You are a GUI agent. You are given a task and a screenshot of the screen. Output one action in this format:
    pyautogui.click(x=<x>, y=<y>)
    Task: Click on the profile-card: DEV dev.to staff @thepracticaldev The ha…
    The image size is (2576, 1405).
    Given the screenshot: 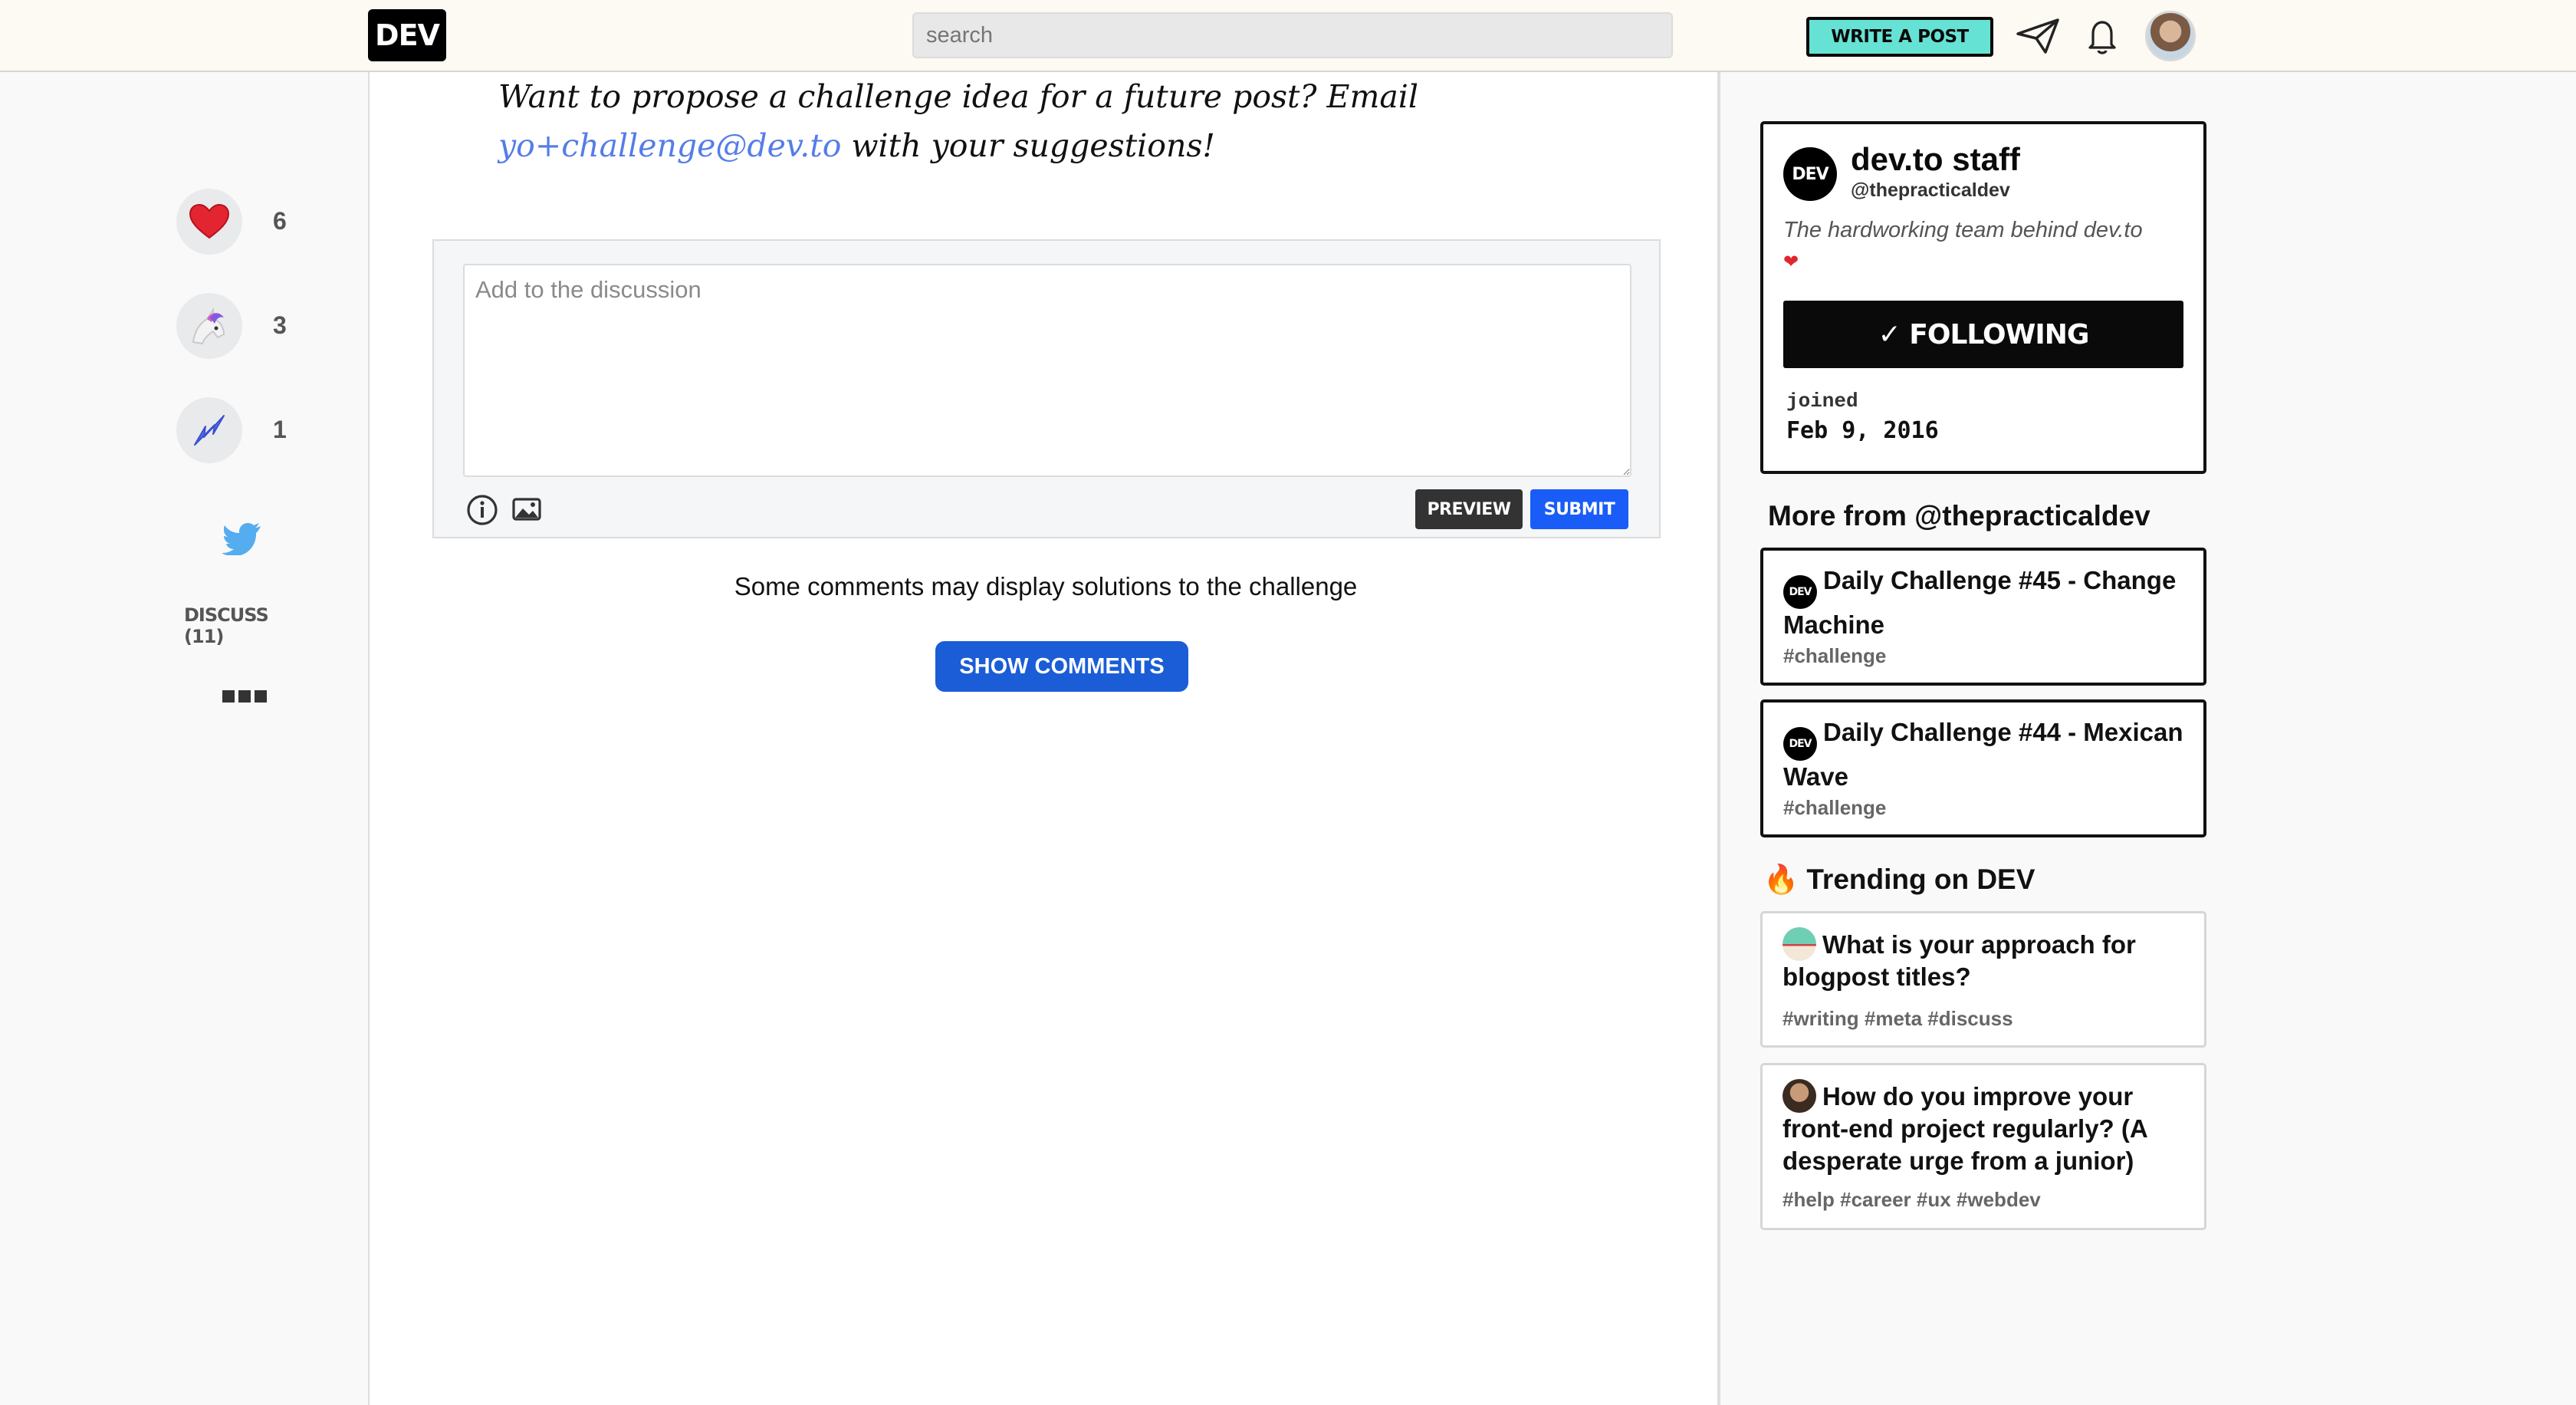 What is the action you would take?
    pyautogui.click(x=1983, y=298)
    